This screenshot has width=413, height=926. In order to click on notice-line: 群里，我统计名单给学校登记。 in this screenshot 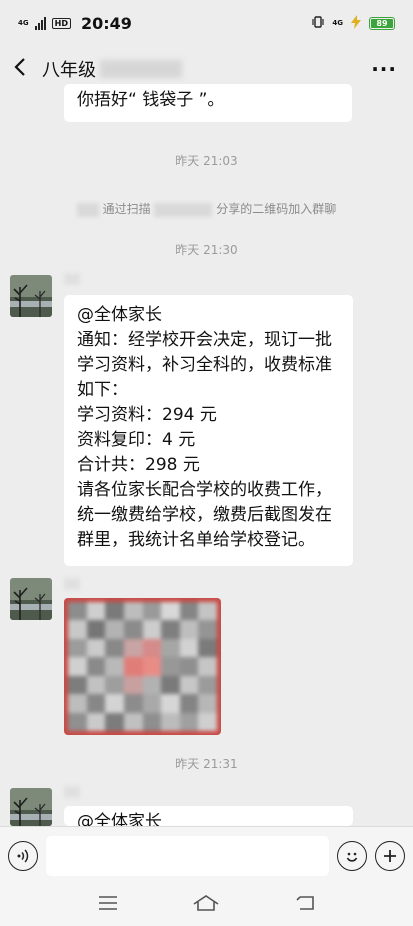, I will do `click(196, 540)`.